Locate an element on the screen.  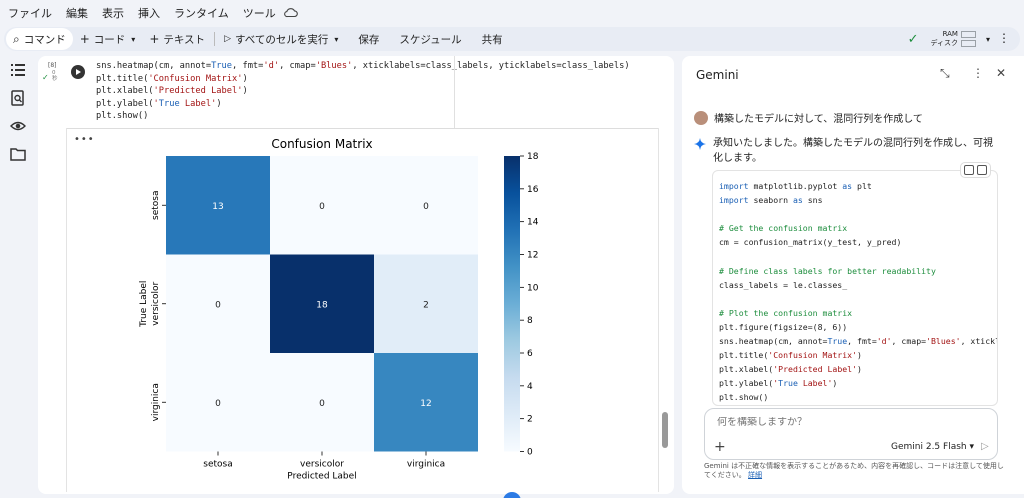
scrollbar is located at coordinates (665, 430).